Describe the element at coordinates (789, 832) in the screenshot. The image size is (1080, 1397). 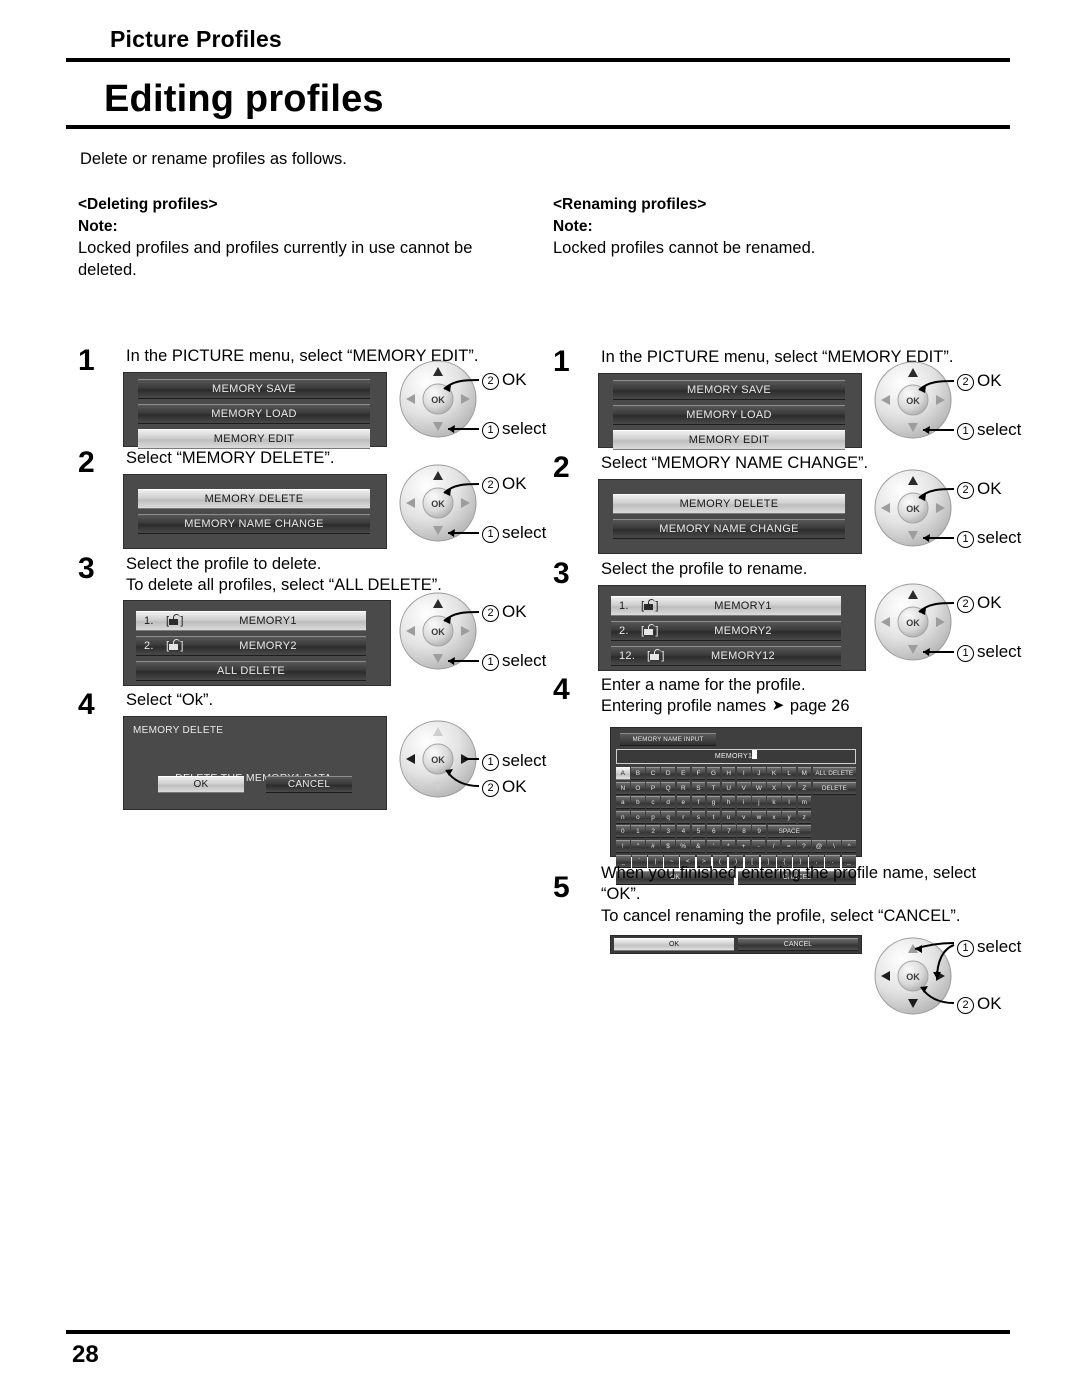
I see `key-space: SPACE` at that location.